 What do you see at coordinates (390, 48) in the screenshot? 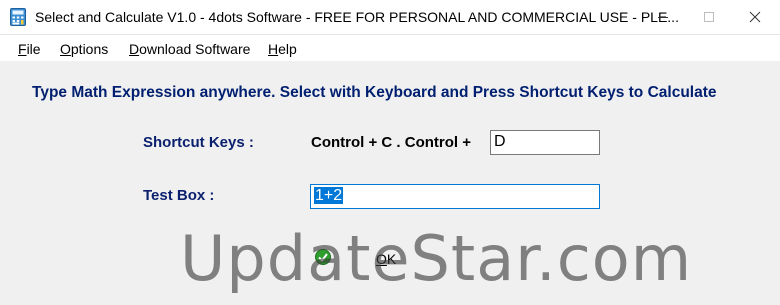
I see `menu-bar: File Options Download Software Help` at bounding box center [390, 48].